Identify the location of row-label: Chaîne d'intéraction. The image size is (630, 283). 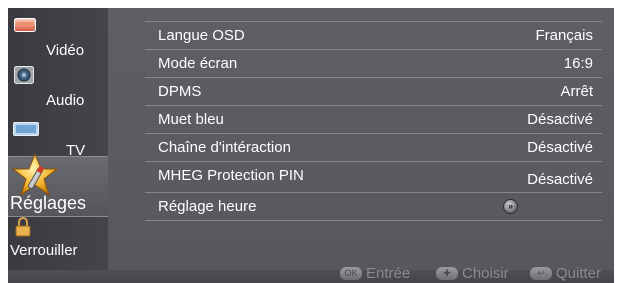
(224, 147).